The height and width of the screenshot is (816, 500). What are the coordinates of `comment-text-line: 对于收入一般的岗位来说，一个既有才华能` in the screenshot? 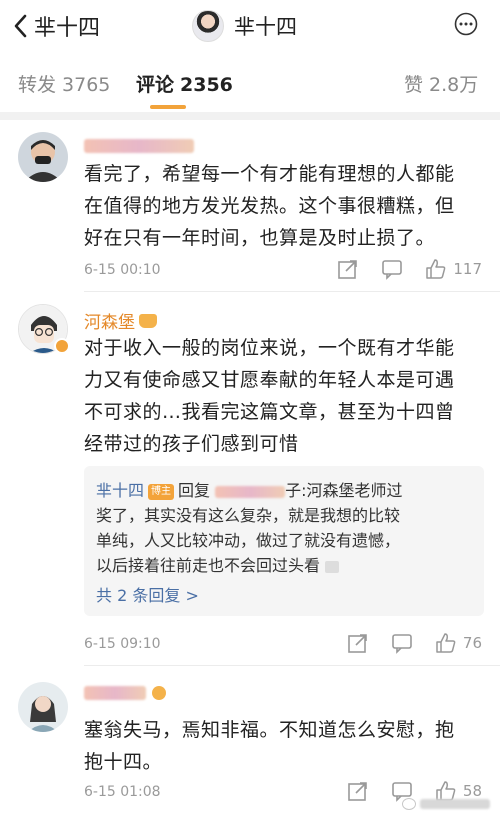 It's located at (269, 348).